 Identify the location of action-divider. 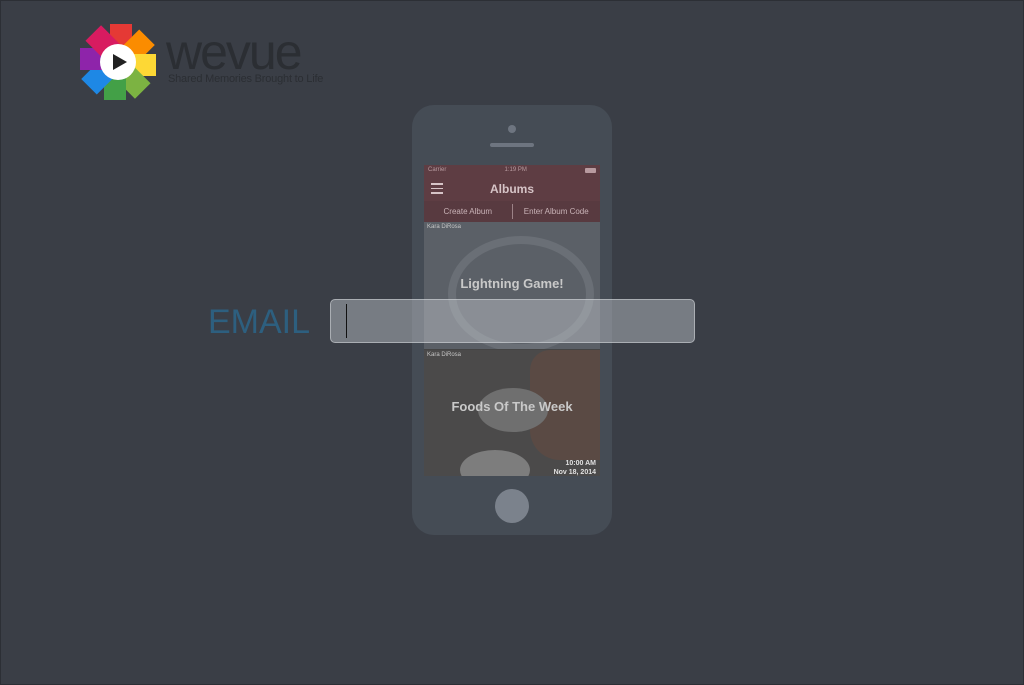
(512, 211).